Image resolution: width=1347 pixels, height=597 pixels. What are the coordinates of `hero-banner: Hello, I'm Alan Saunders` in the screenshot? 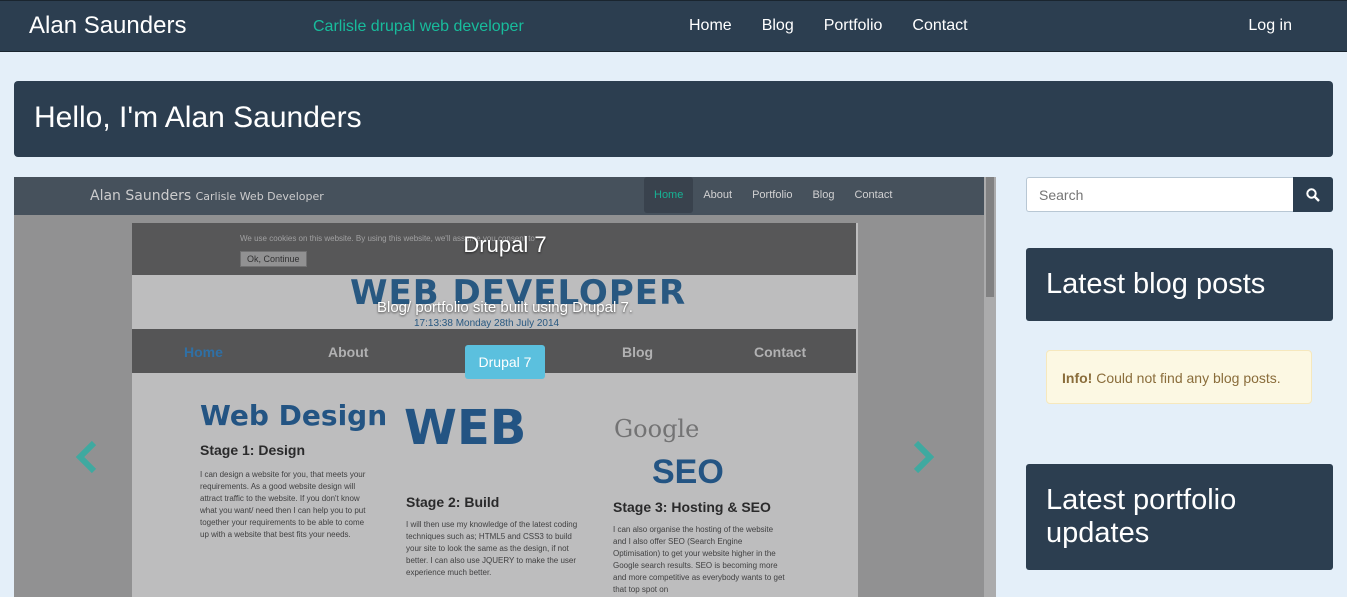 It's located at (673, 119).